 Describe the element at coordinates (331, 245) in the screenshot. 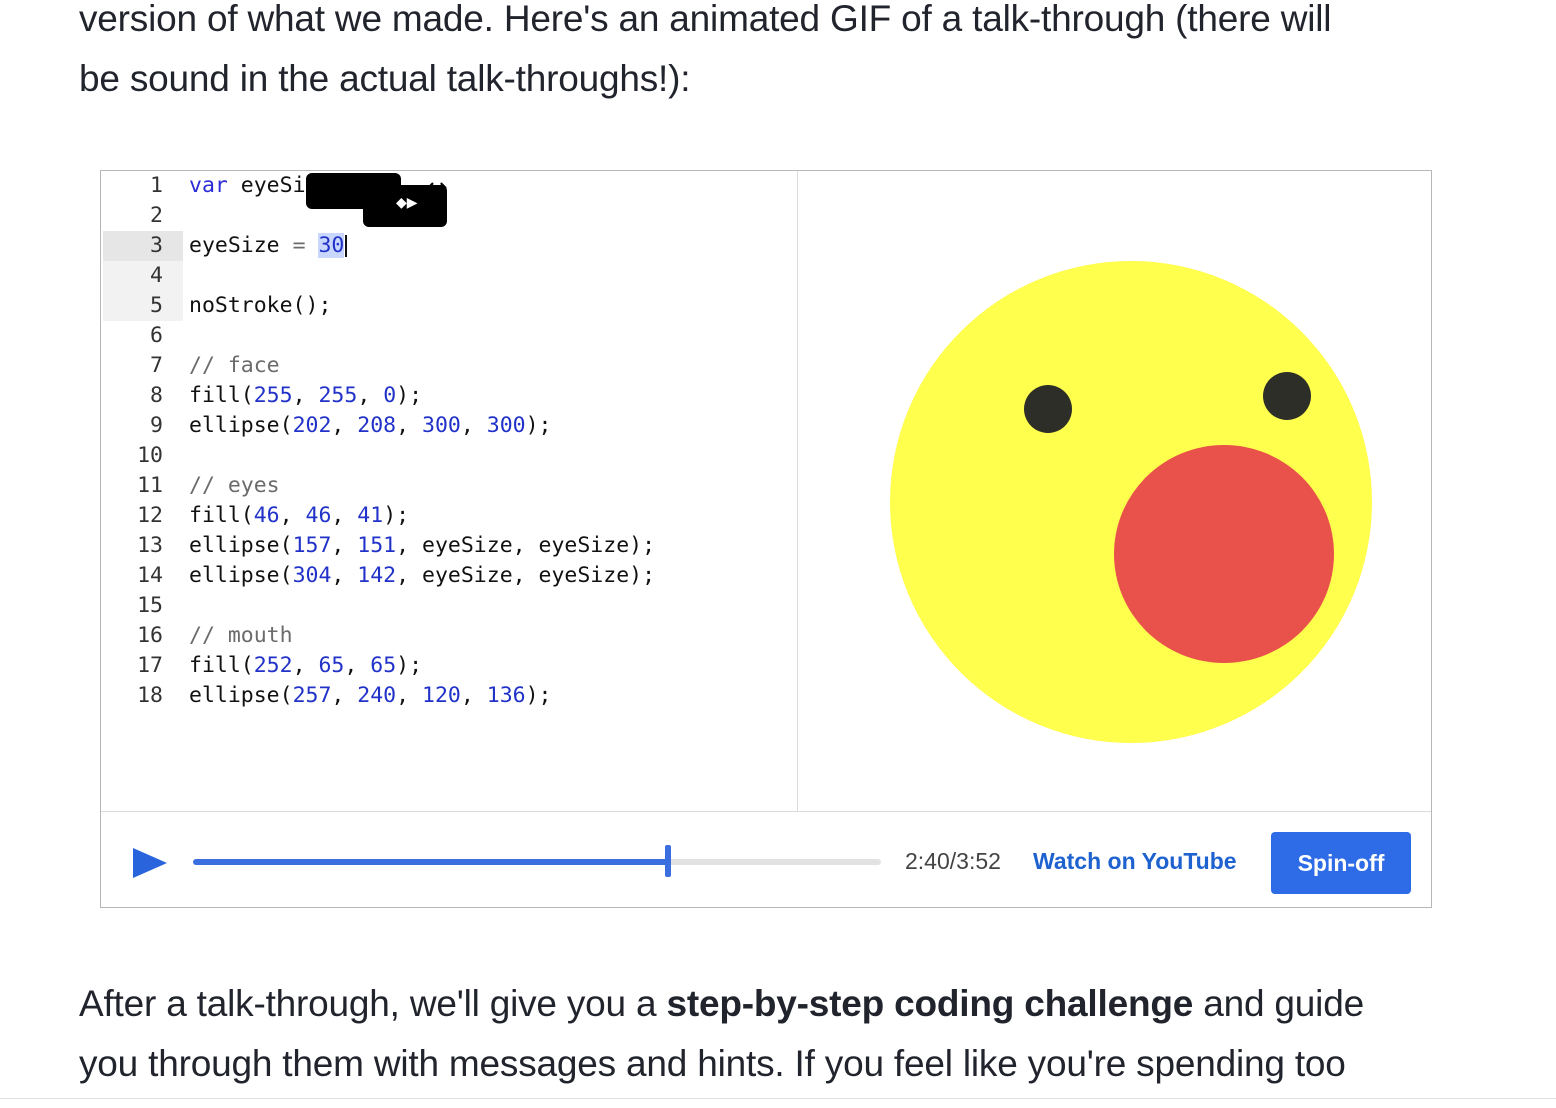

I see `code-token: 30` at that location.